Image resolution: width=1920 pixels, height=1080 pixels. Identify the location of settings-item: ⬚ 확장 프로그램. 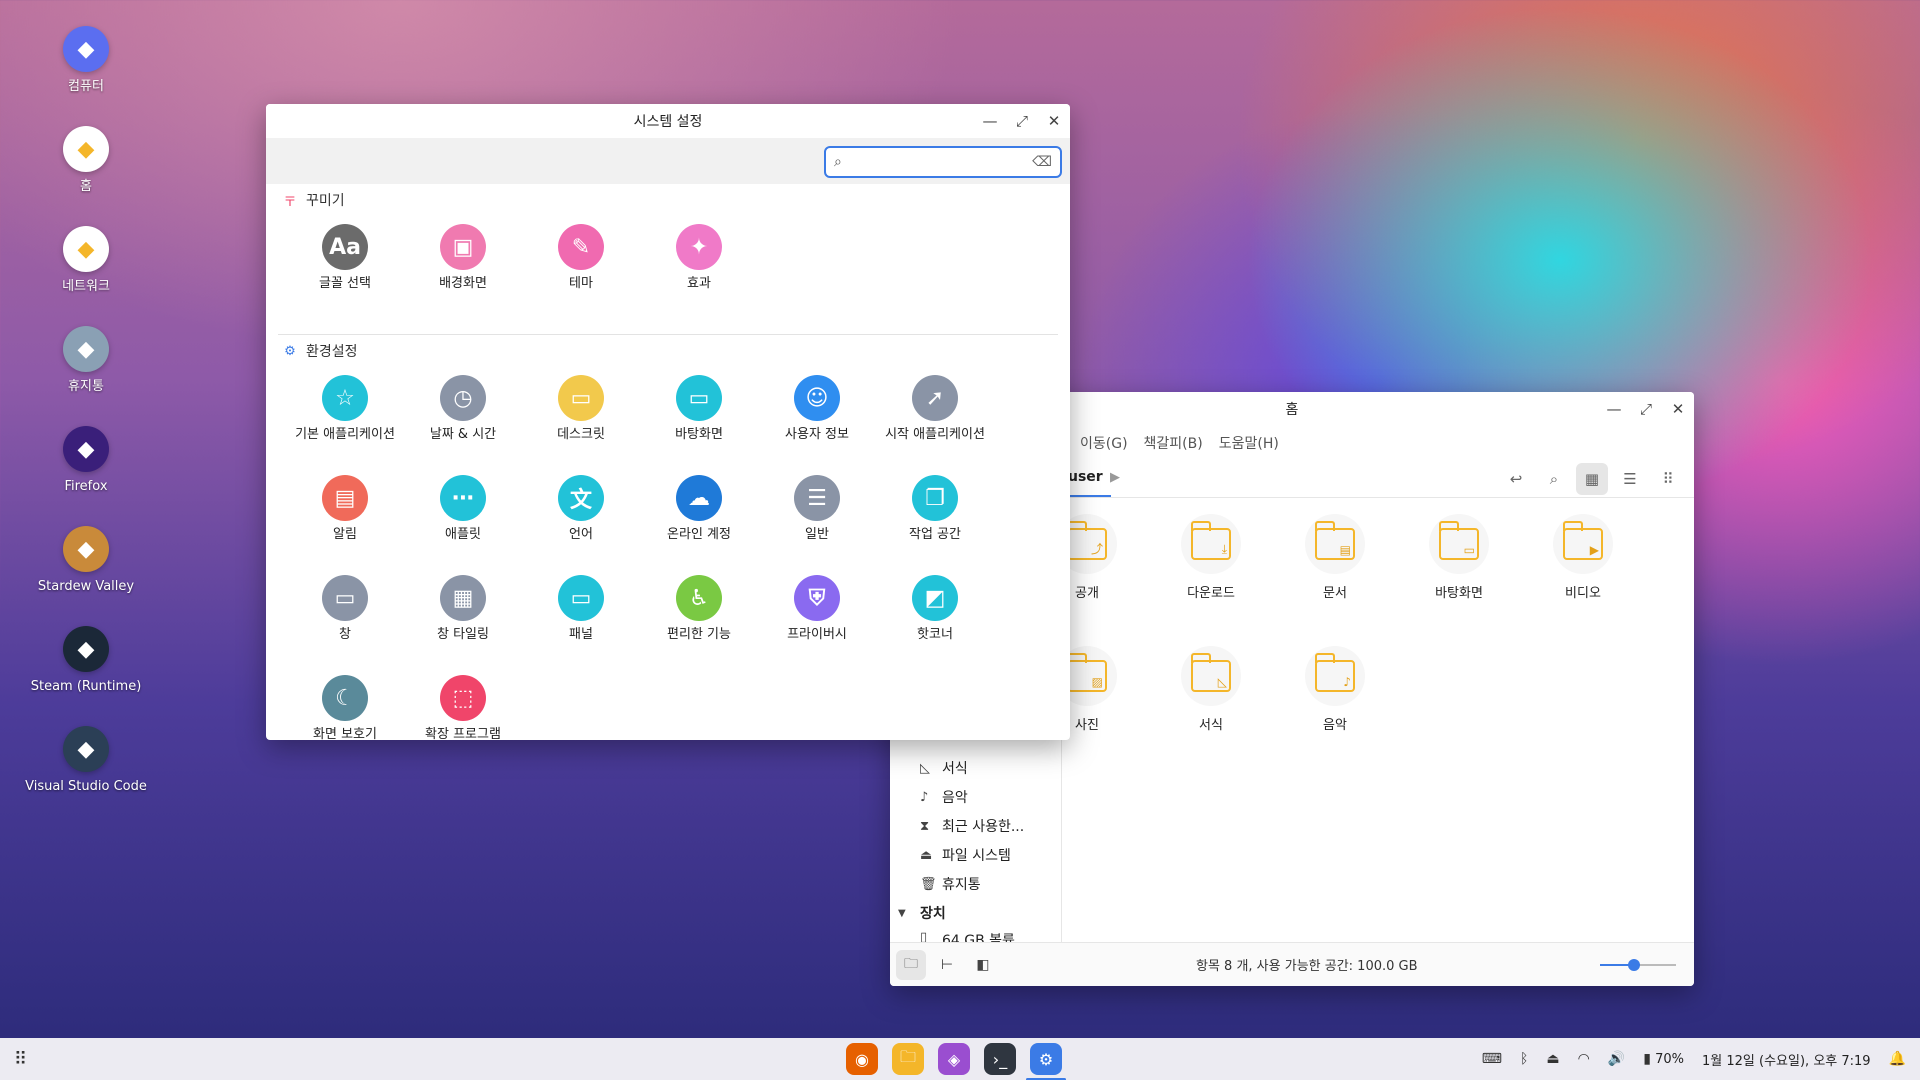
(463, 703).